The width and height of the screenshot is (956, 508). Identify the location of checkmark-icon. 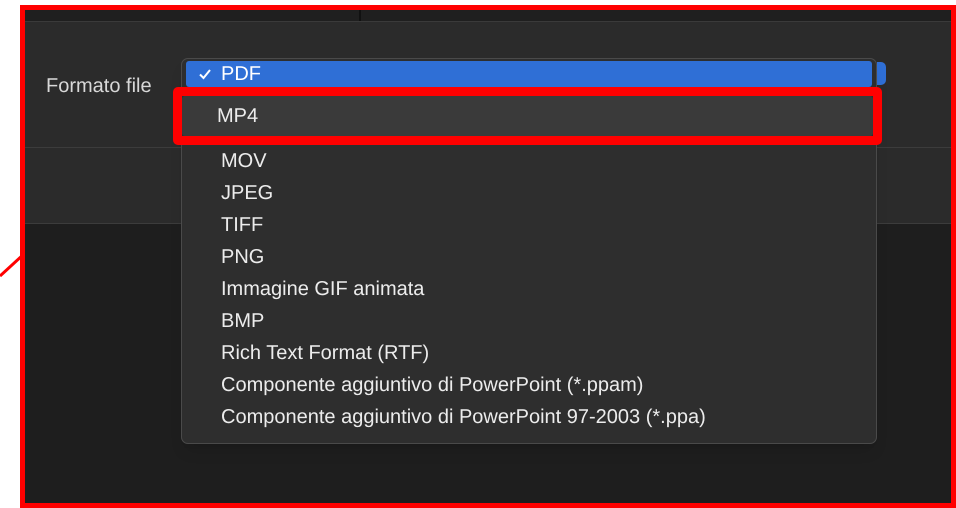
(205, 74).